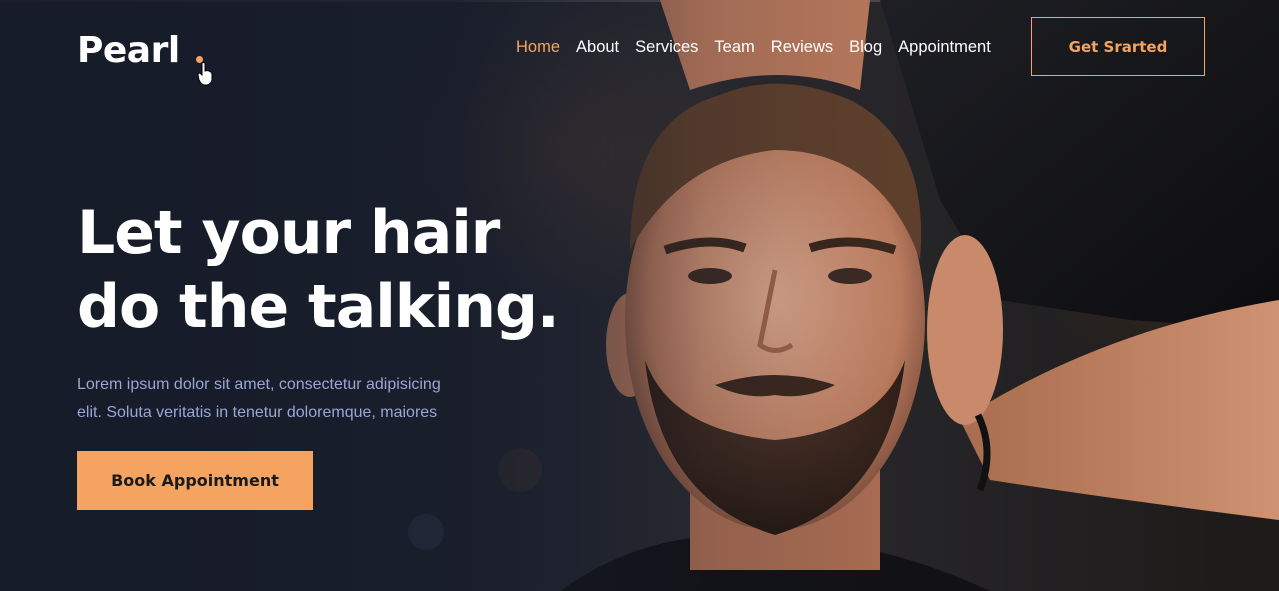  I want to click on nav-reviews-link: Reviews, so click(802, 47).